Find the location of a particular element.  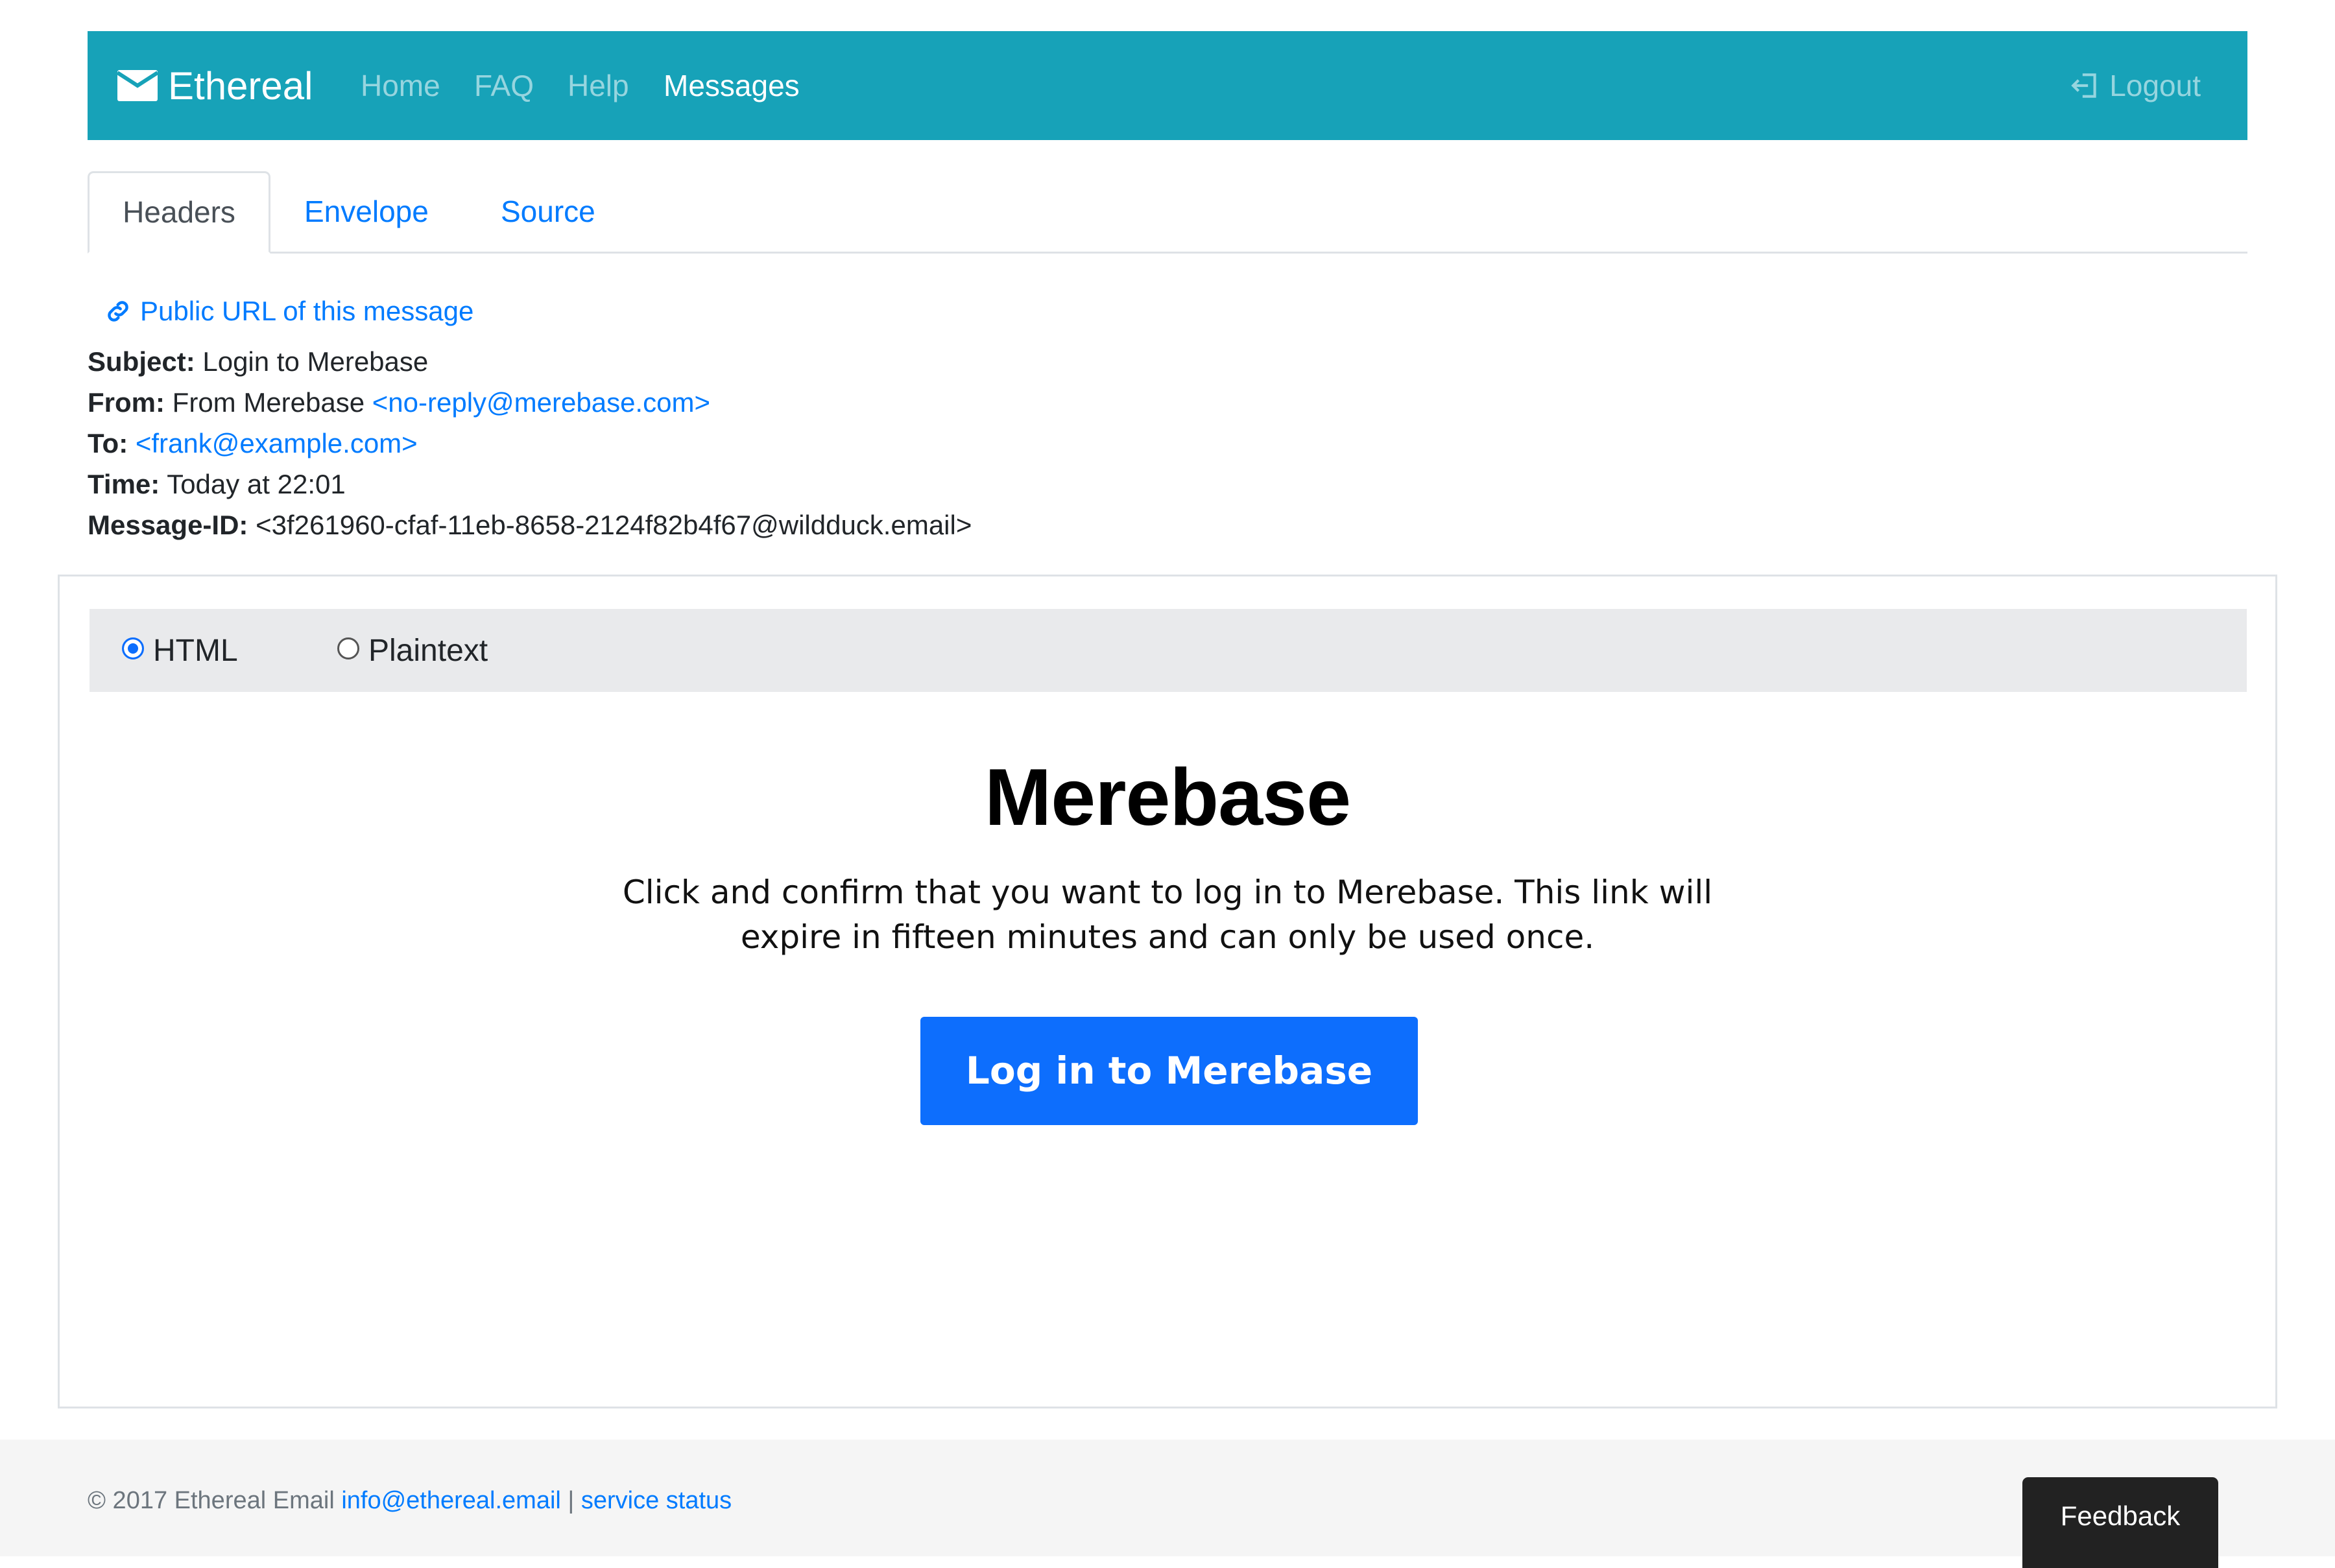

top-navbar: Ethereal Home FAQ Help Messages Logout is located at coordinates (1167, 85).